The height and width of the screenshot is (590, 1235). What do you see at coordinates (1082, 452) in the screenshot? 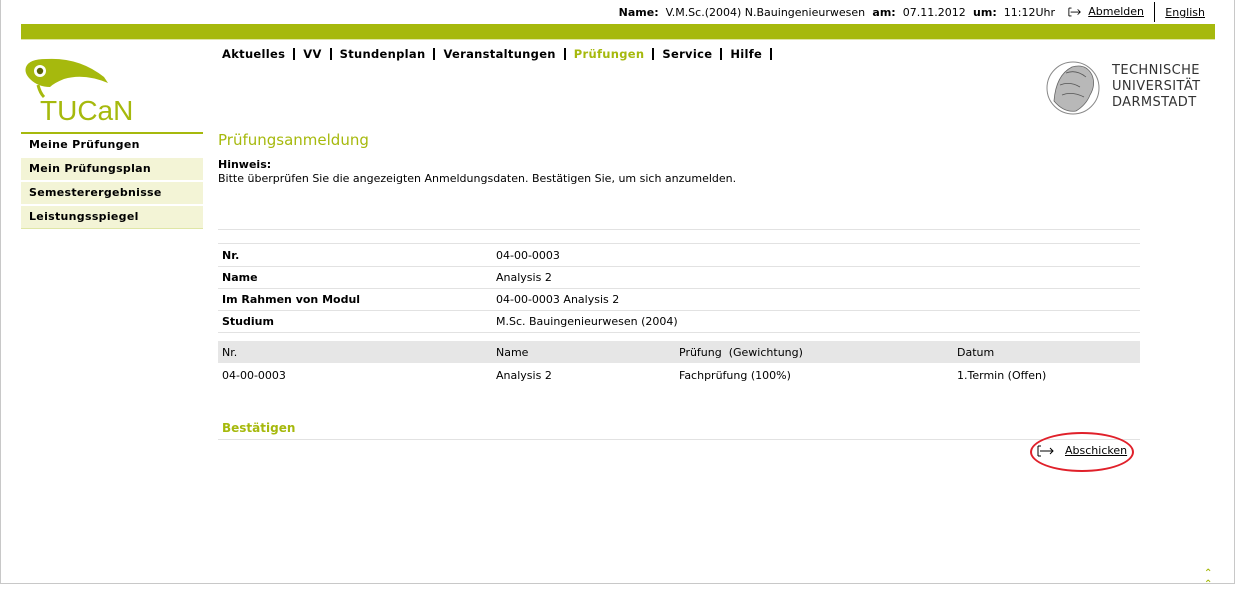
I see `highlight-circle` at bounding box center [1082, 452].